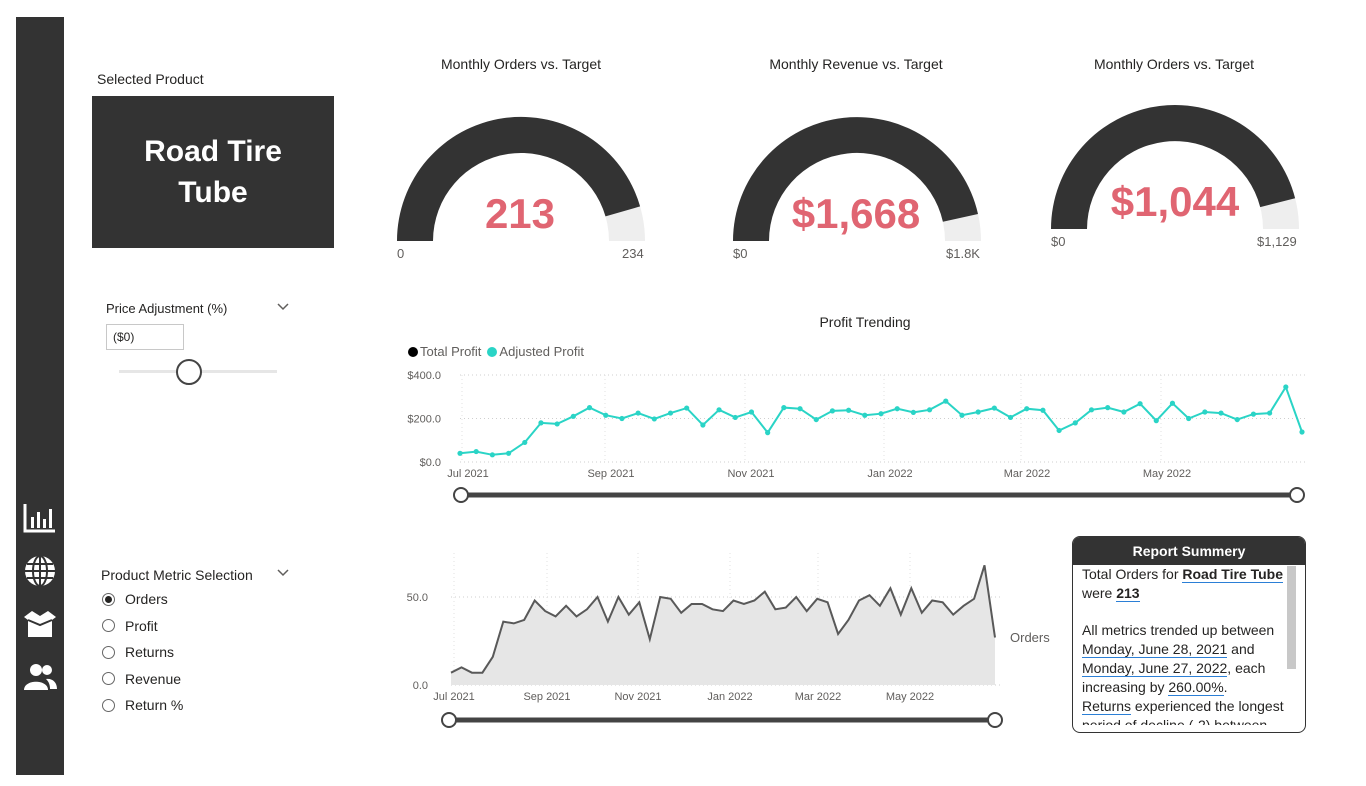  Describe the element at coordinates (1175, 201) in the screenshot. I see `gauge-value: $1,044` at that location.